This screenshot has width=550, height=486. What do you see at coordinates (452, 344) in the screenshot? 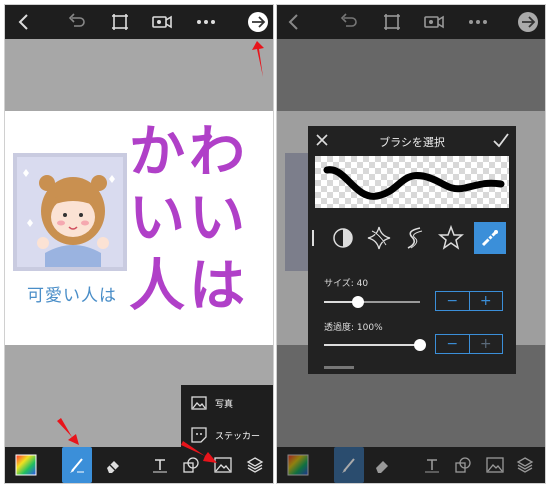
I see `opacity-decrease-button: −` at bounding box center [452, 344].